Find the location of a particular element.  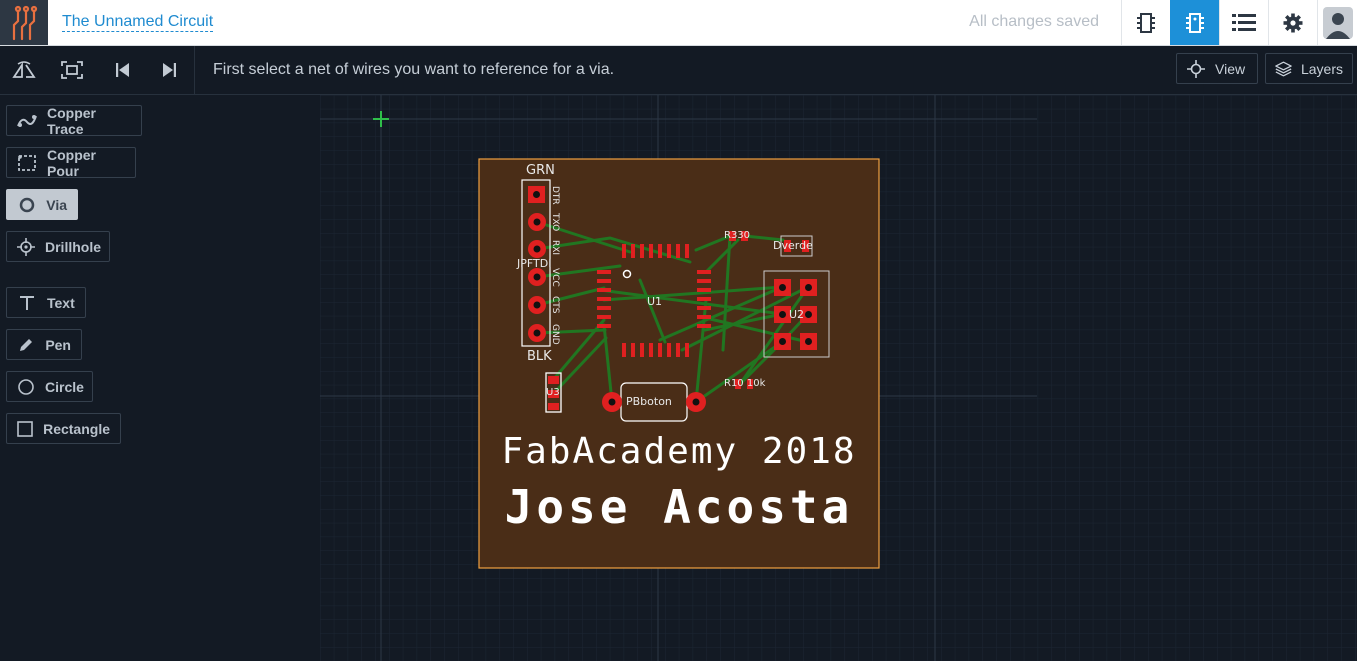

list-icon is located at coordinates (1244, 22).